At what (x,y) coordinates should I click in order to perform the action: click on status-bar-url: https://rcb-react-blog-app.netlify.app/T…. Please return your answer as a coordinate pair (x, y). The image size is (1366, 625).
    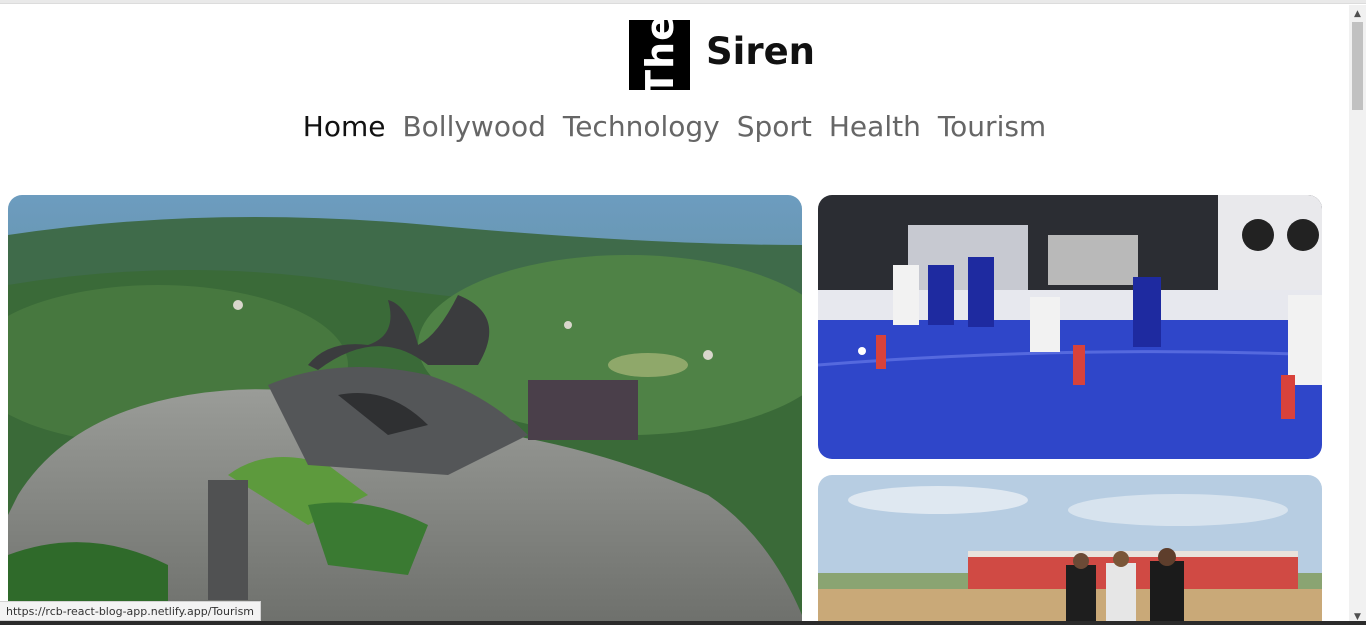
    Looking at the image, I should click on (131, 611).